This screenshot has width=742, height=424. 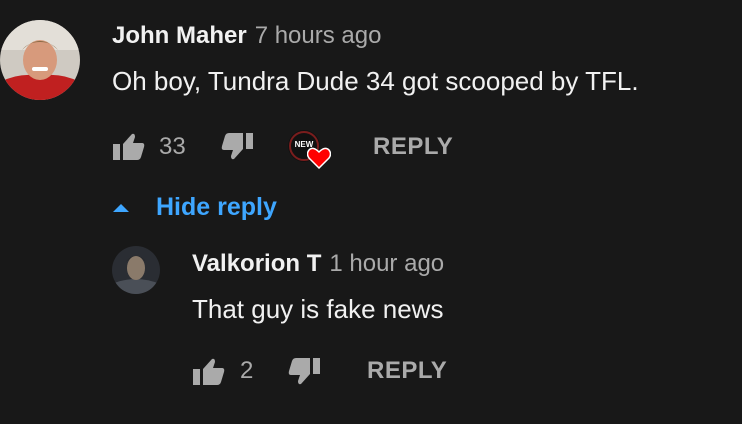 I want to click on reply-dislike-button, so click(x=304, y=372).